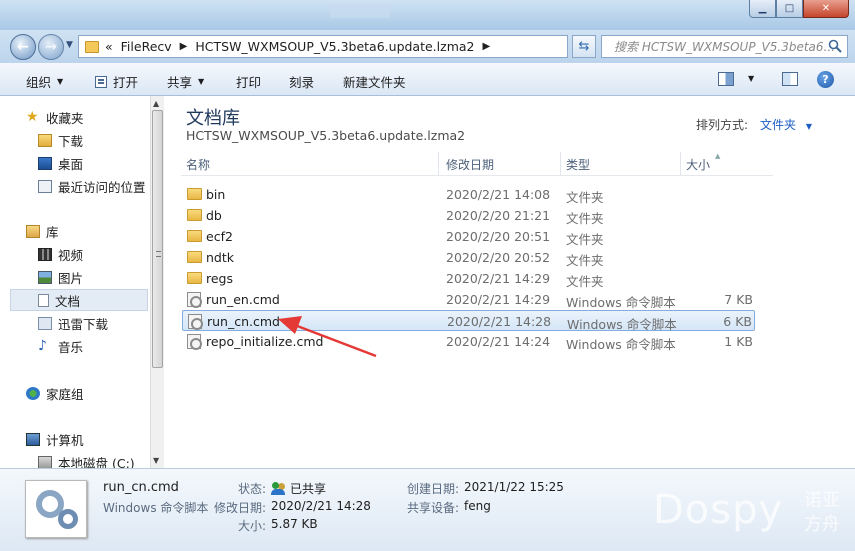 This screenshot has width=855, height=551. I want to click on sidebar-item-desktop: 桌面, so click(93, 163).